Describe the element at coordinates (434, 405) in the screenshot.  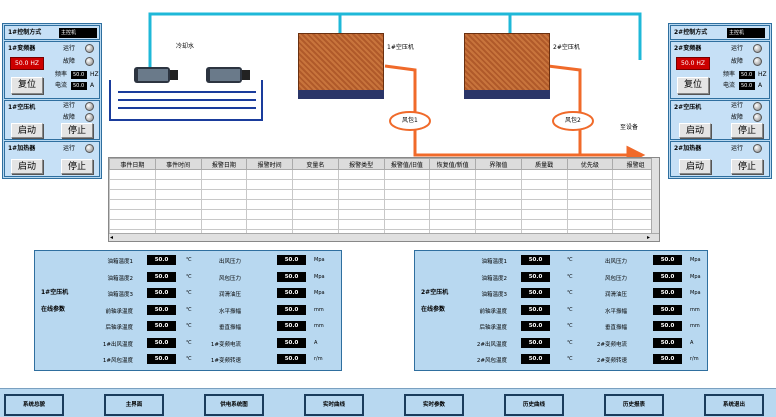
I see `nav-button: 实时参数` at that location.